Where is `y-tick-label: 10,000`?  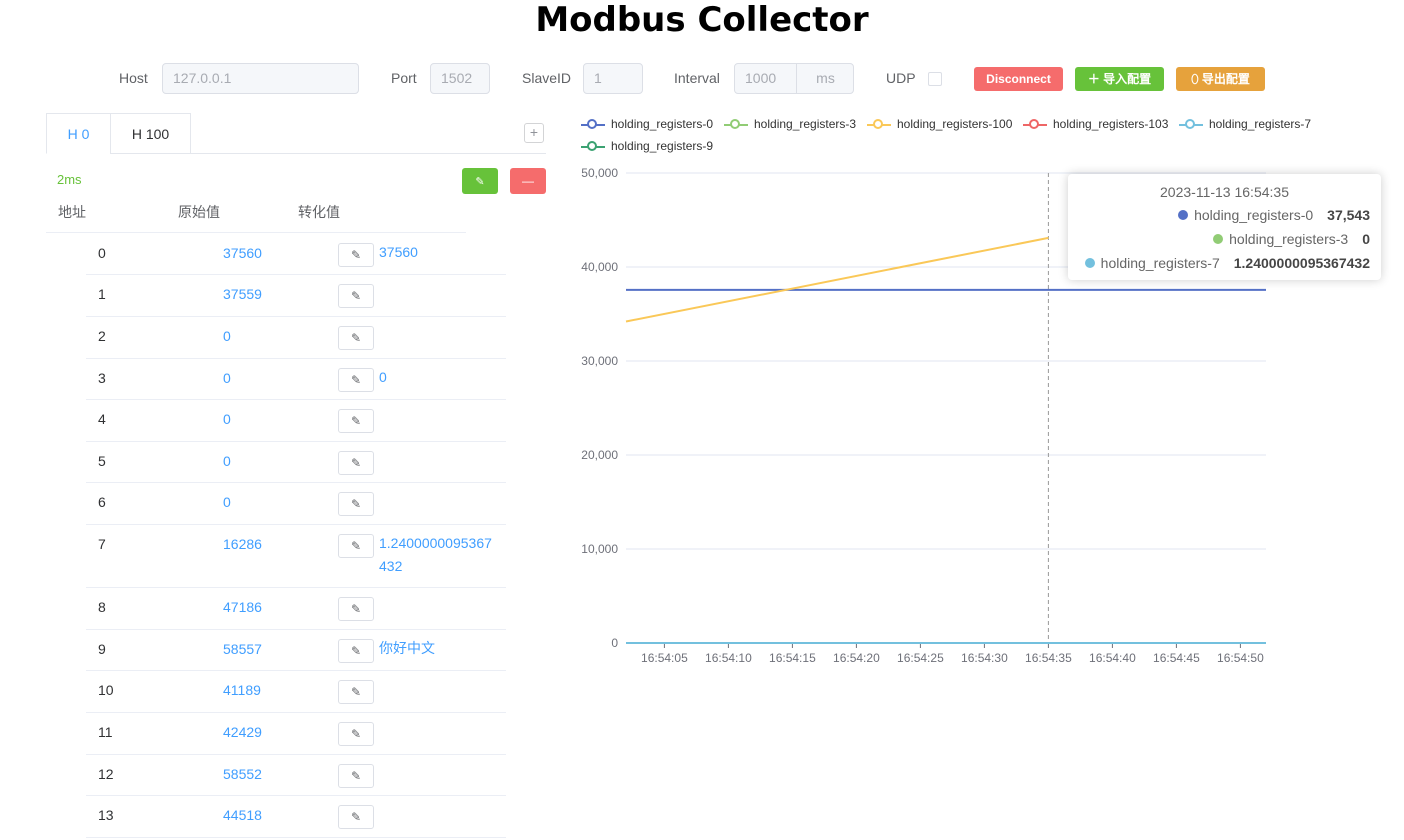 y-tick-label: 10,000 is located at coordinates (599, 549).